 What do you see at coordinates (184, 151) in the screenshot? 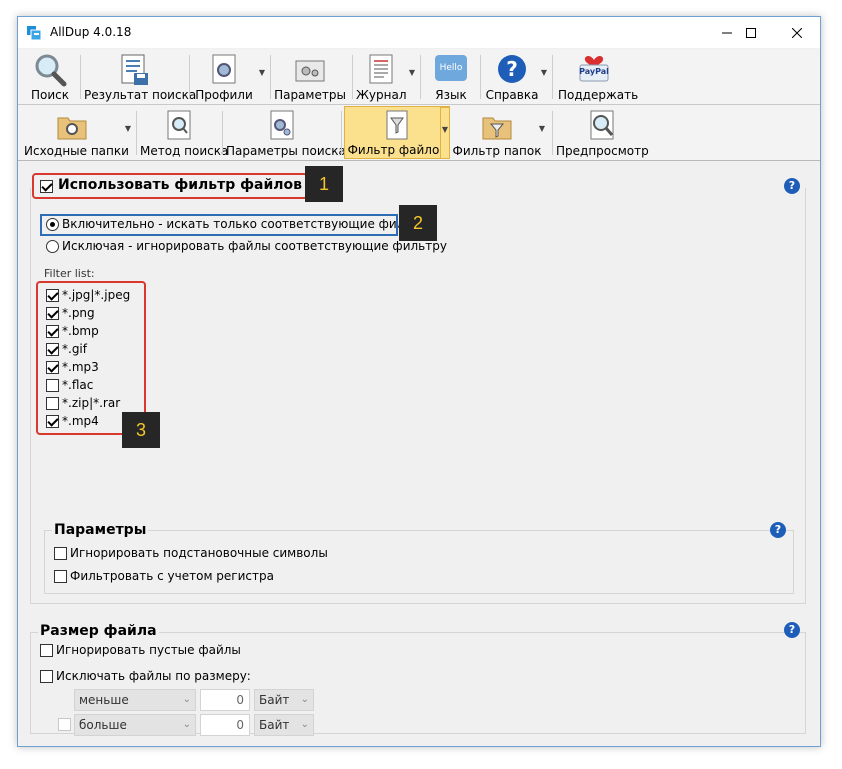
I see `search-method-label: Метод поиска` at bounding box center [184, 151].